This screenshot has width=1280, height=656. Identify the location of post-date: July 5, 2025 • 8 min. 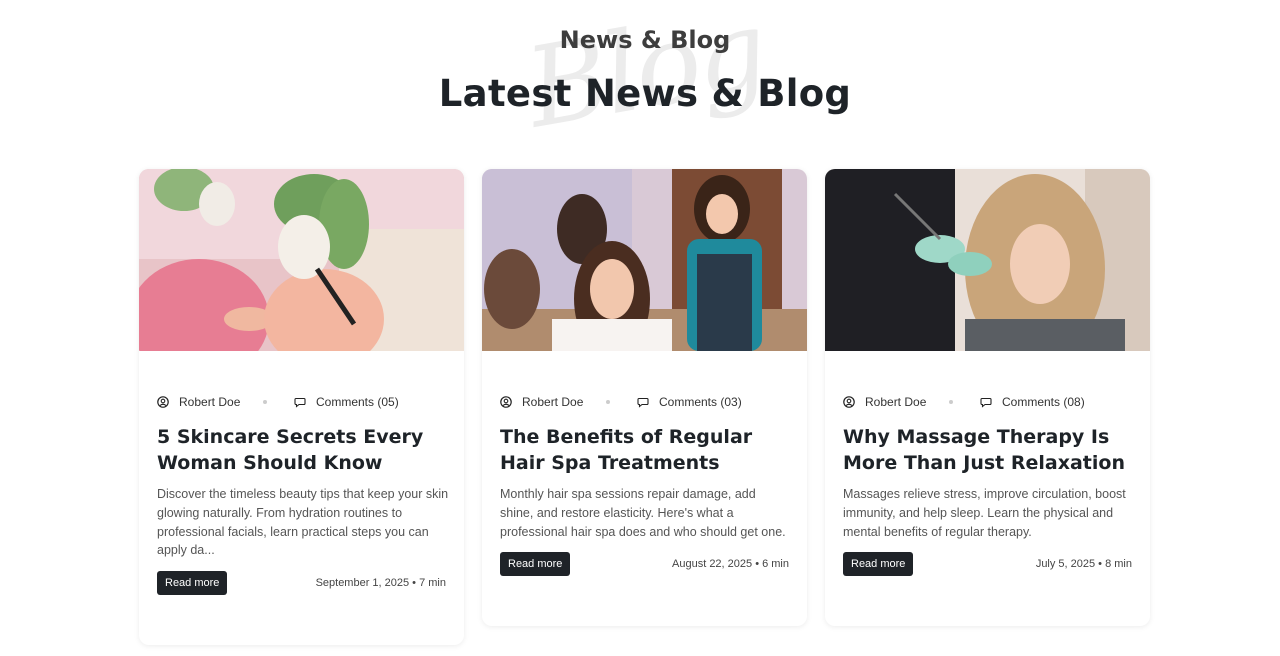
(1083, 564).